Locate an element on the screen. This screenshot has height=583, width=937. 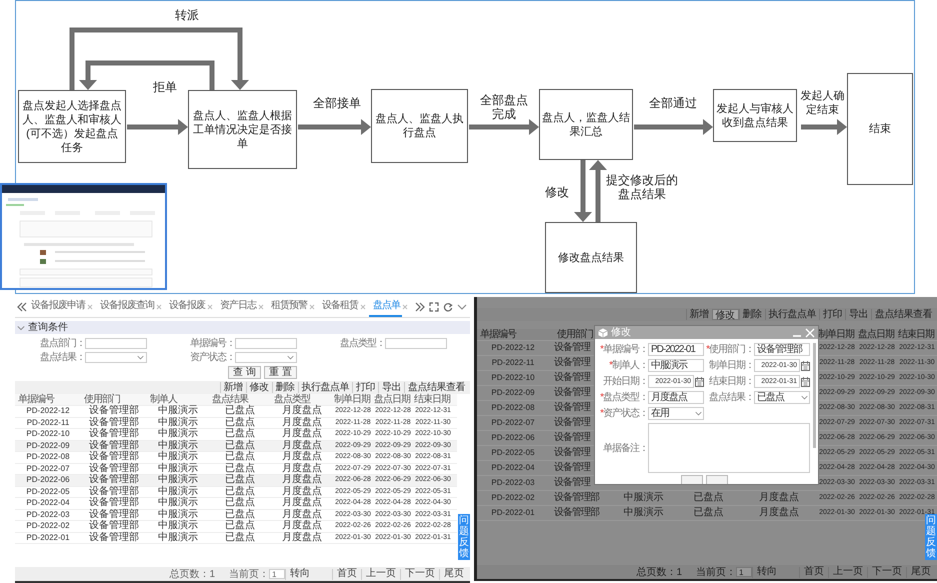
table-cell: 设备管理部 is located at coordinates (576, 498).